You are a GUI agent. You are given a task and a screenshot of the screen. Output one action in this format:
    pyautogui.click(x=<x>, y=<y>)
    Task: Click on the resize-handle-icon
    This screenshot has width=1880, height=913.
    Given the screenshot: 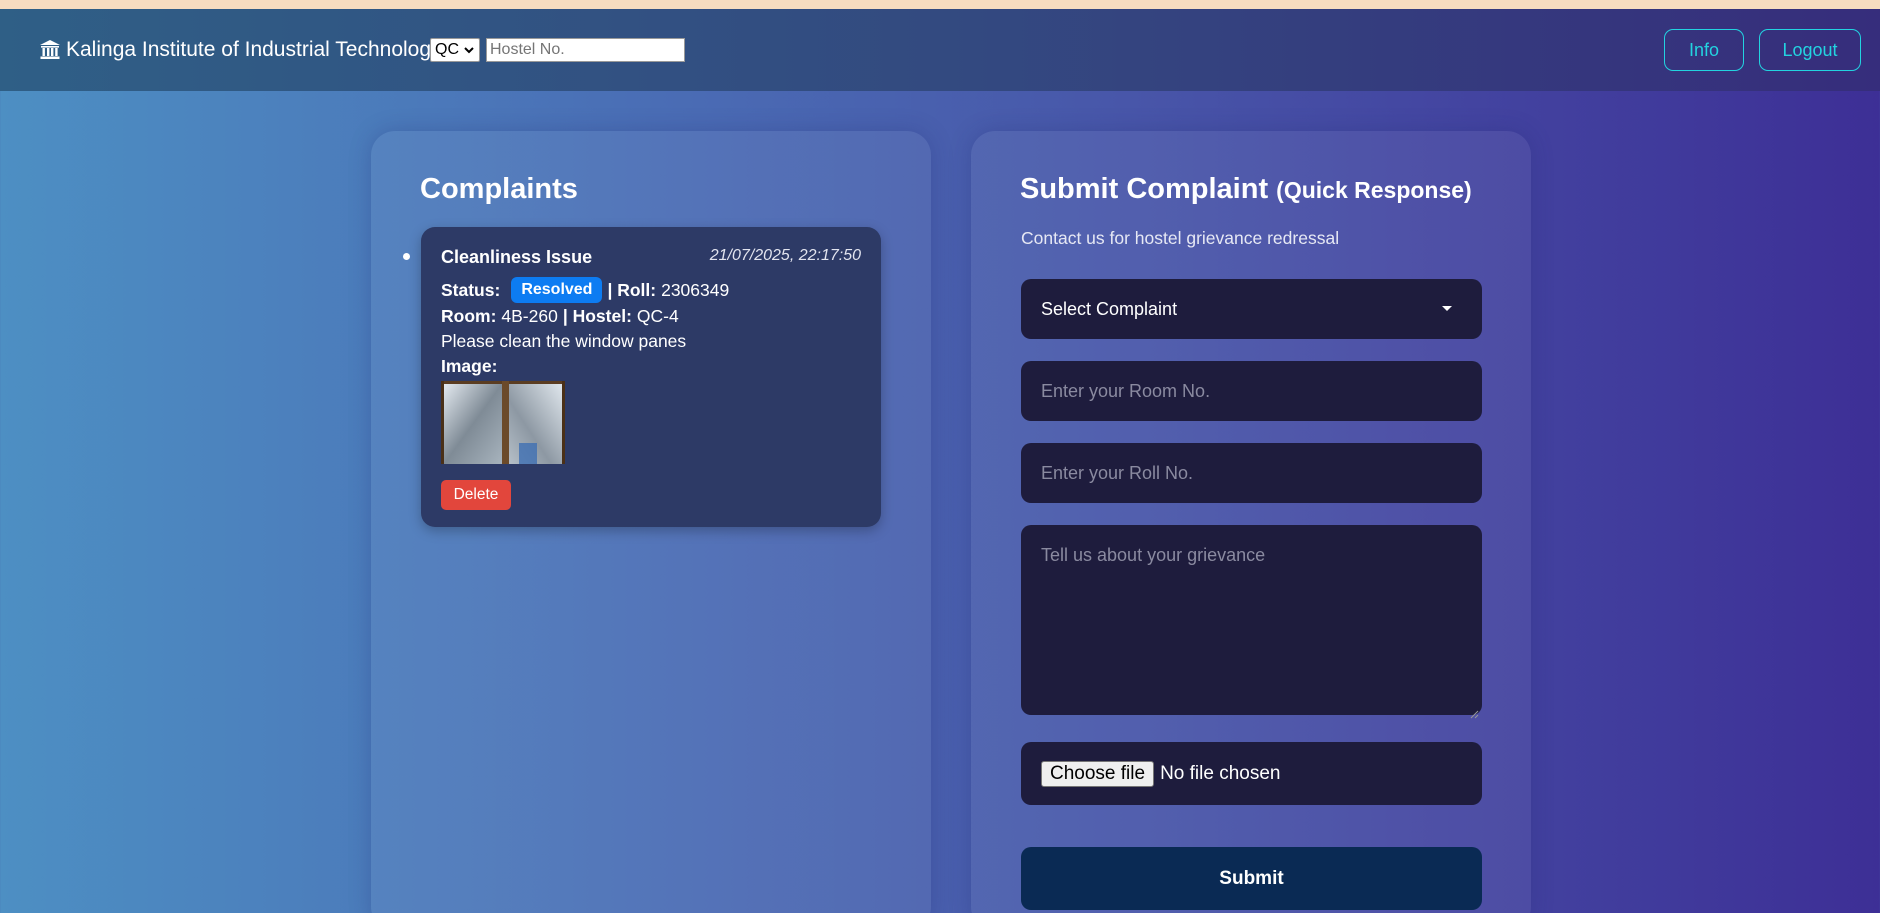 What is the action you would take?
    pyautogui.click(x=1474, y=711)
    